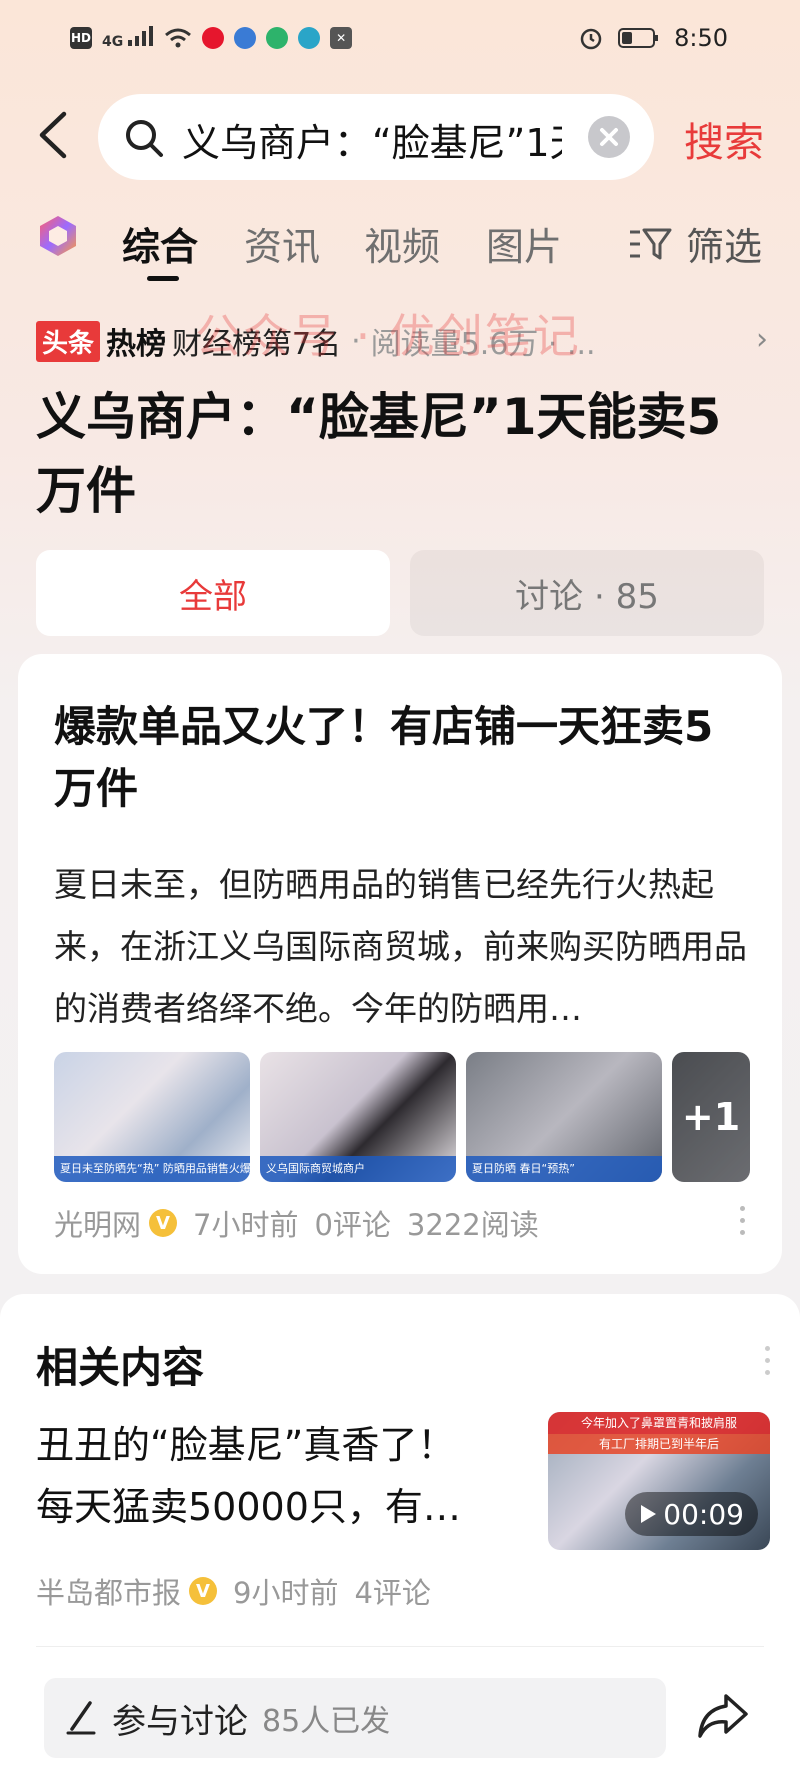 This screenshot has width=800, height=1778. Describe the element at coordinates (564, 1117) in the screenshot. I see `thumbnail-image: 夏日防晒 春日“预热”` at that location.